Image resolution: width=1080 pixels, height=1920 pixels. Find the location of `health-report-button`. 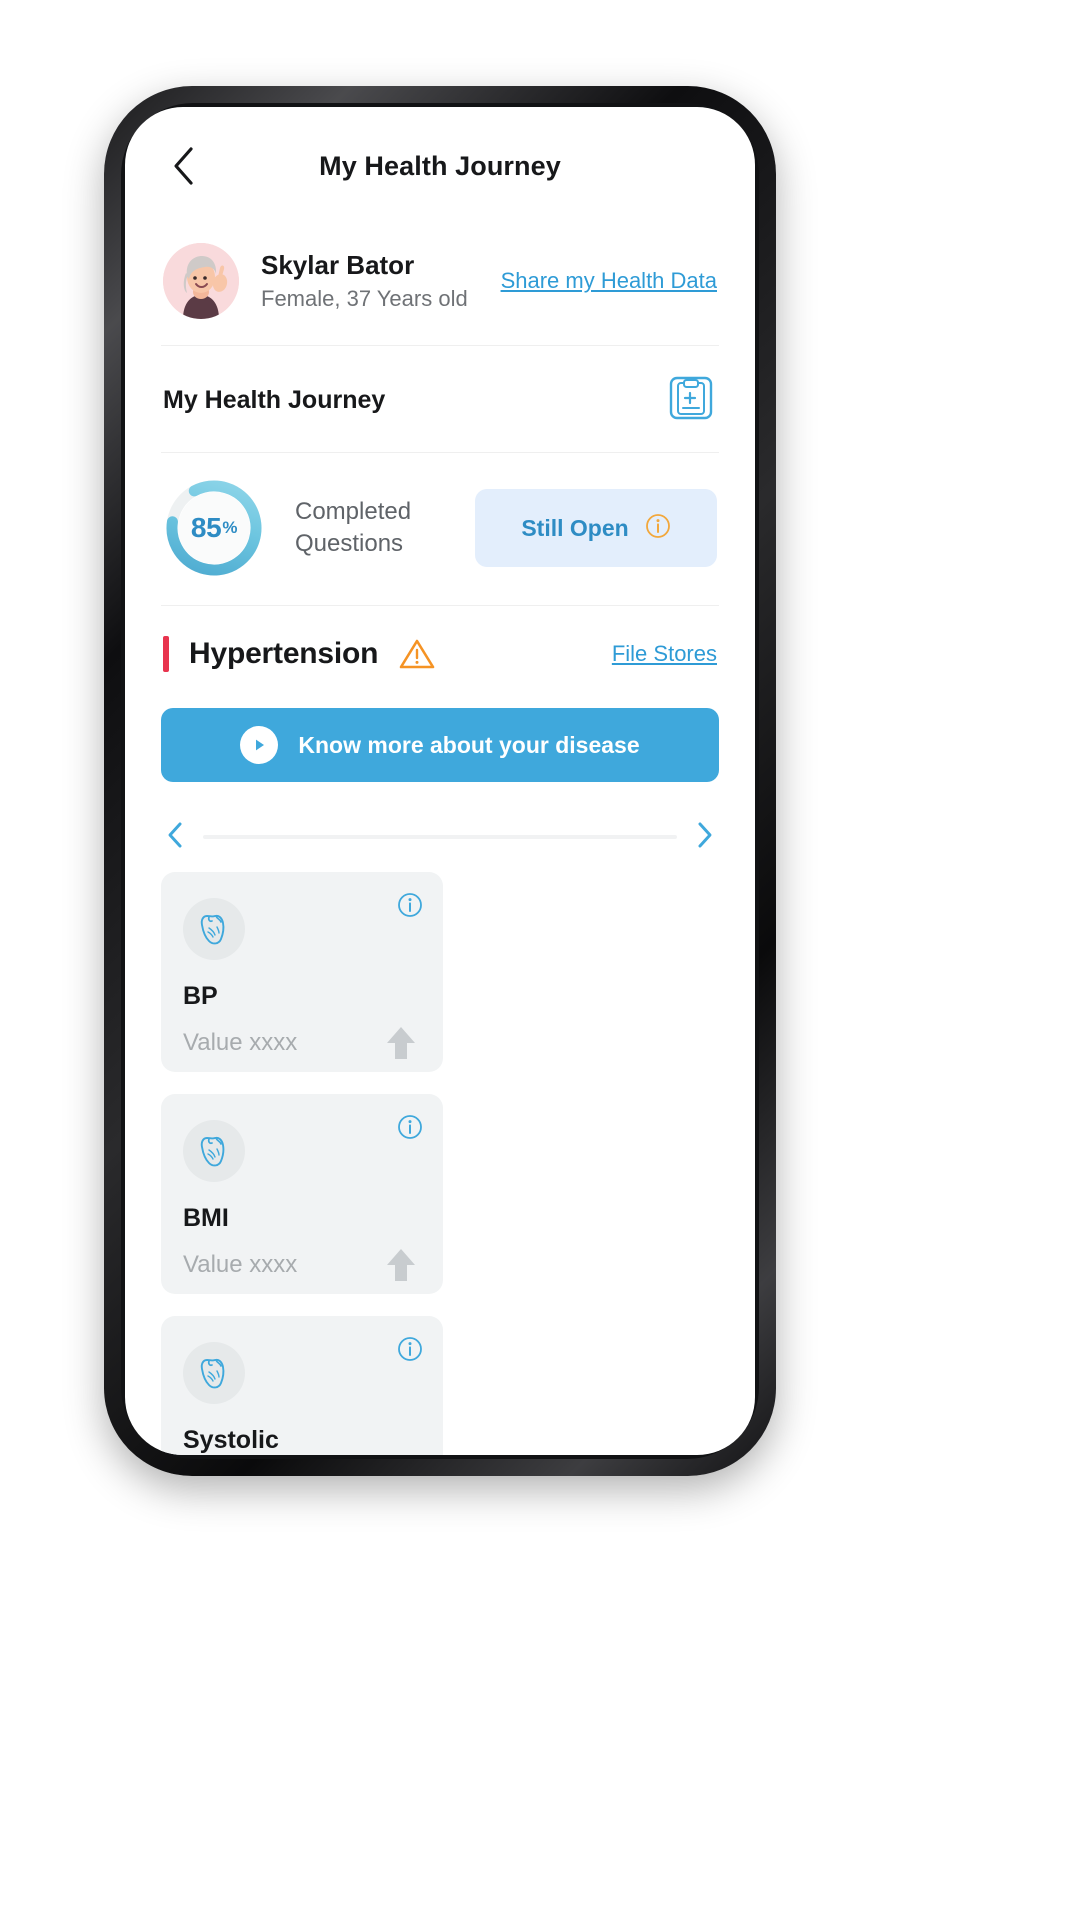

health-report-button is located at coordinates (691, 400).